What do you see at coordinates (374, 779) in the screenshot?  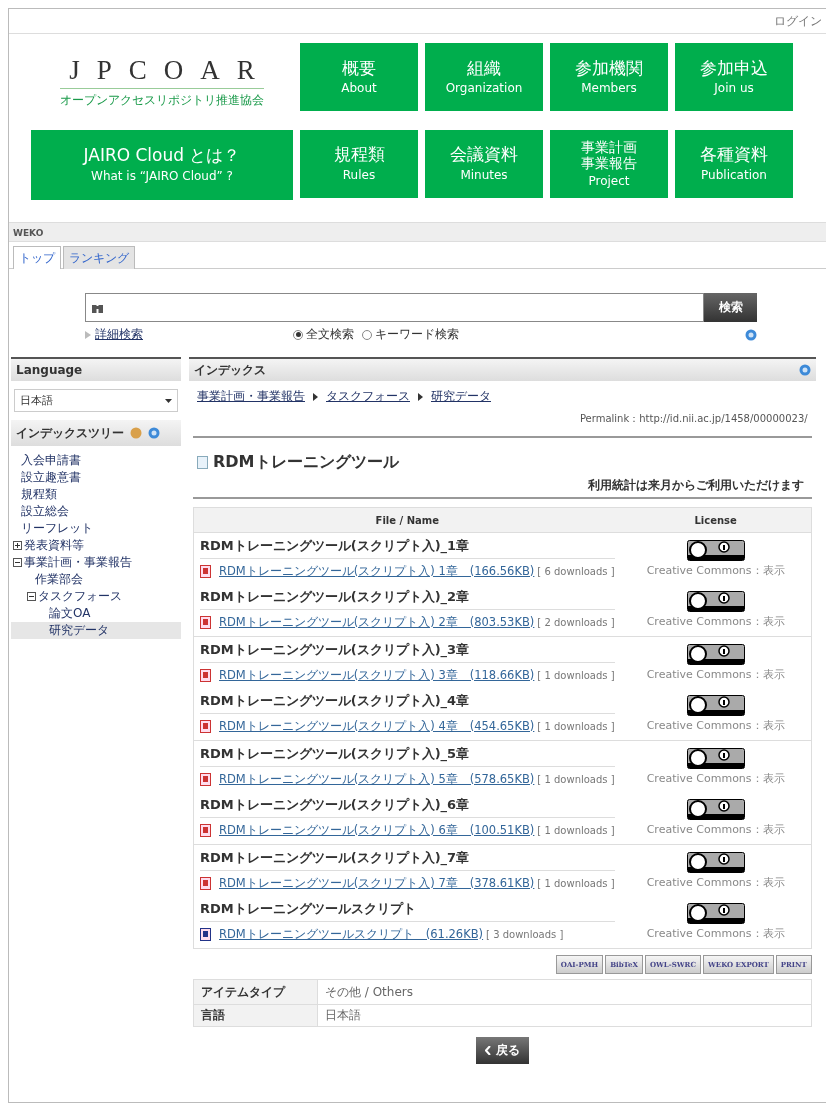 I see `file-link: RDMトレーニングツール(スクリプト入) 5章 (578.65KB)` at bounding box center [374, 779].